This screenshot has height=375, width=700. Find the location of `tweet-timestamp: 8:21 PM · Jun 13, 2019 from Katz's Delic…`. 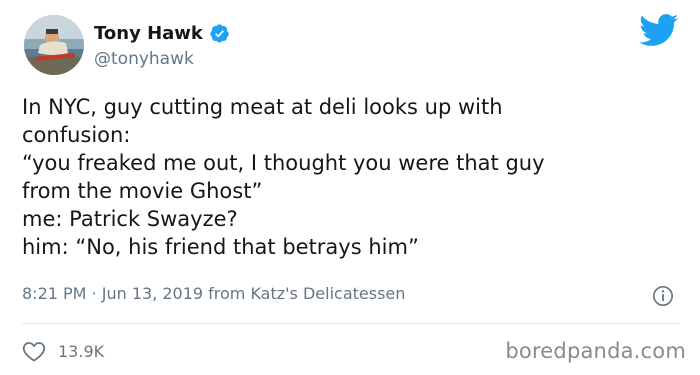

tweet-timestamp: 8:21 PM · Jun 13, 2019 from Katz's Delic… is located at coordinates (213, 293).